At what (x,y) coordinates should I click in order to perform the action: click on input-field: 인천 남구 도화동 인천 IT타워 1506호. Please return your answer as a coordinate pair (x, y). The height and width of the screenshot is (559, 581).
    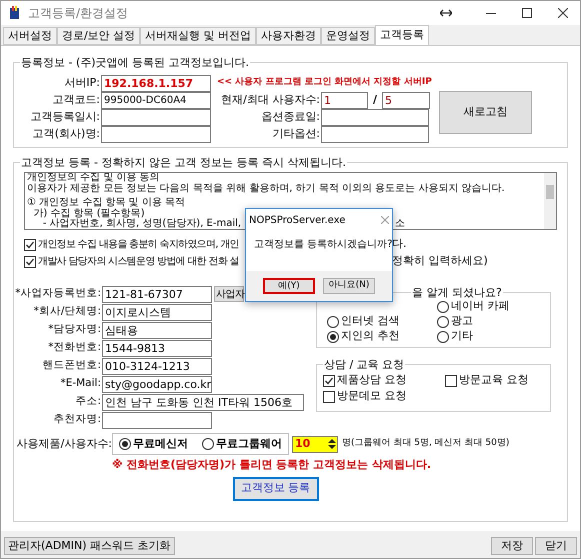
    Looking at the image, I should click on (203, 402).